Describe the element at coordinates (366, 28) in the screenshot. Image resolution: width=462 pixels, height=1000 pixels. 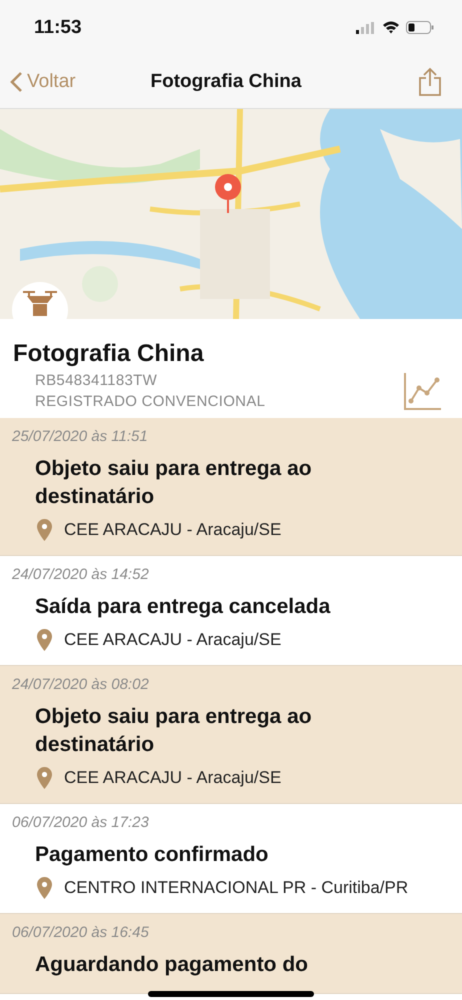
I see `signal-icon` at that location.